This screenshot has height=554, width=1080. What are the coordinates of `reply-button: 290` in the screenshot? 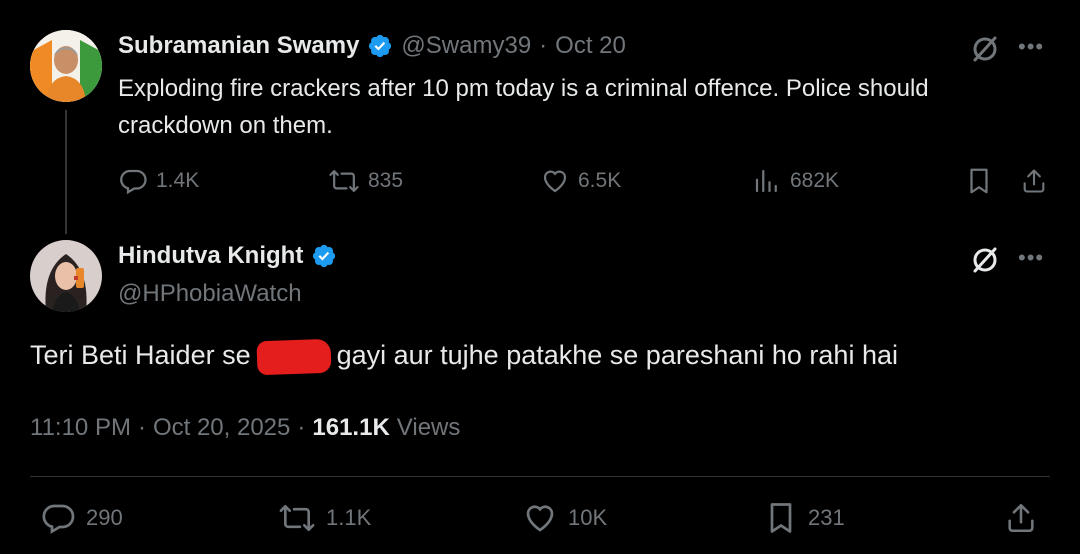 It's located at (81, 518).